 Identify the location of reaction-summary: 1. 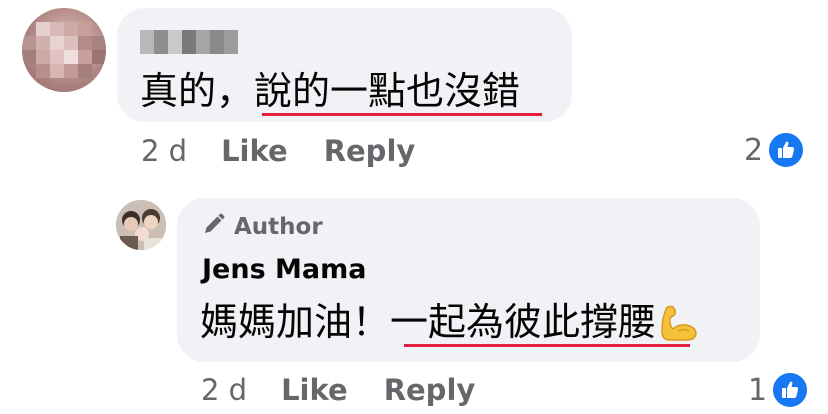
(779, 390).